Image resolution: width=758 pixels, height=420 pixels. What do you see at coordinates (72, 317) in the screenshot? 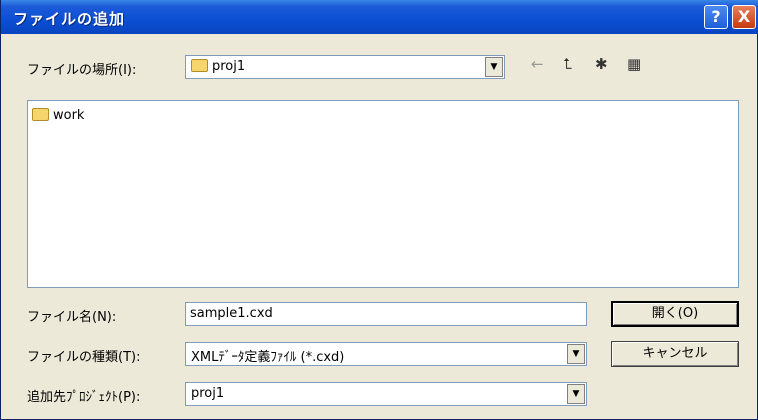
I see `file-name-label: ファイル名(N):` at bounding box center [72, 317].